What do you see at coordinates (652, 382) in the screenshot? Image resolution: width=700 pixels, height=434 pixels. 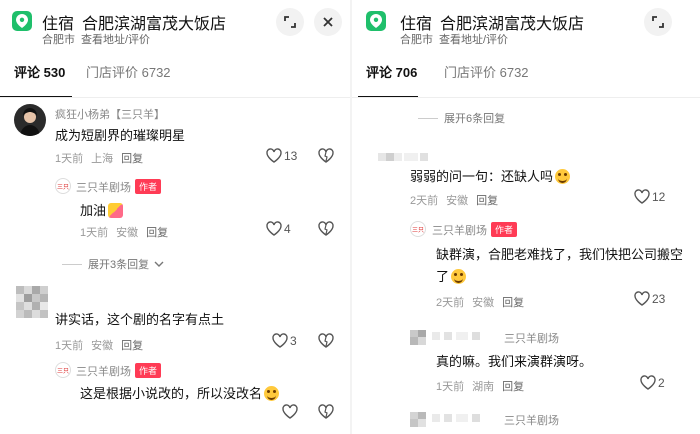 I see `like-button: 2` at bounding box center [652, 382].